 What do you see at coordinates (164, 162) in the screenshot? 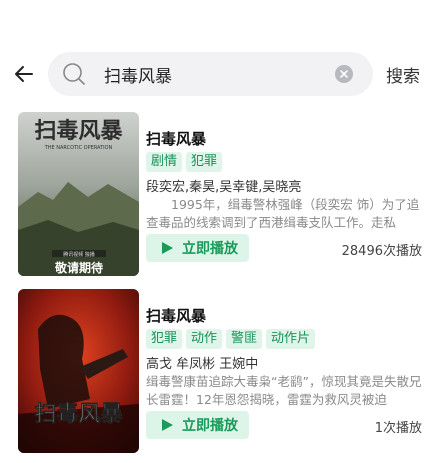
I see `tag: 剧情` at bounding box center [164, 162].